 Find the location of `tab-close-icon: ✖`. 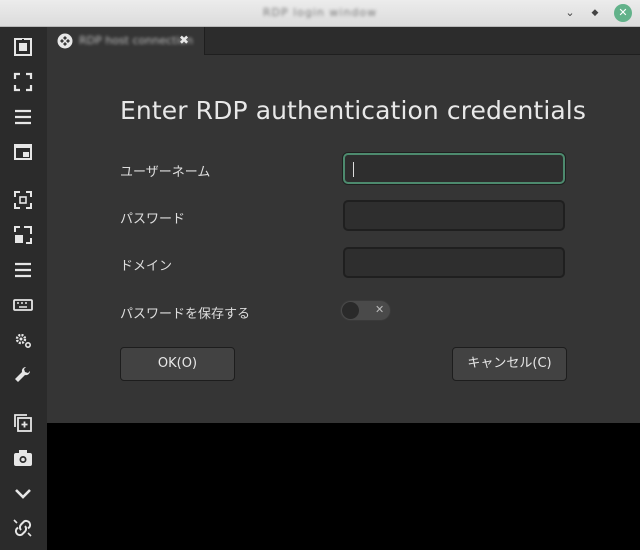

tab-close-icon: ✖ is located at coordinates (184, 40).